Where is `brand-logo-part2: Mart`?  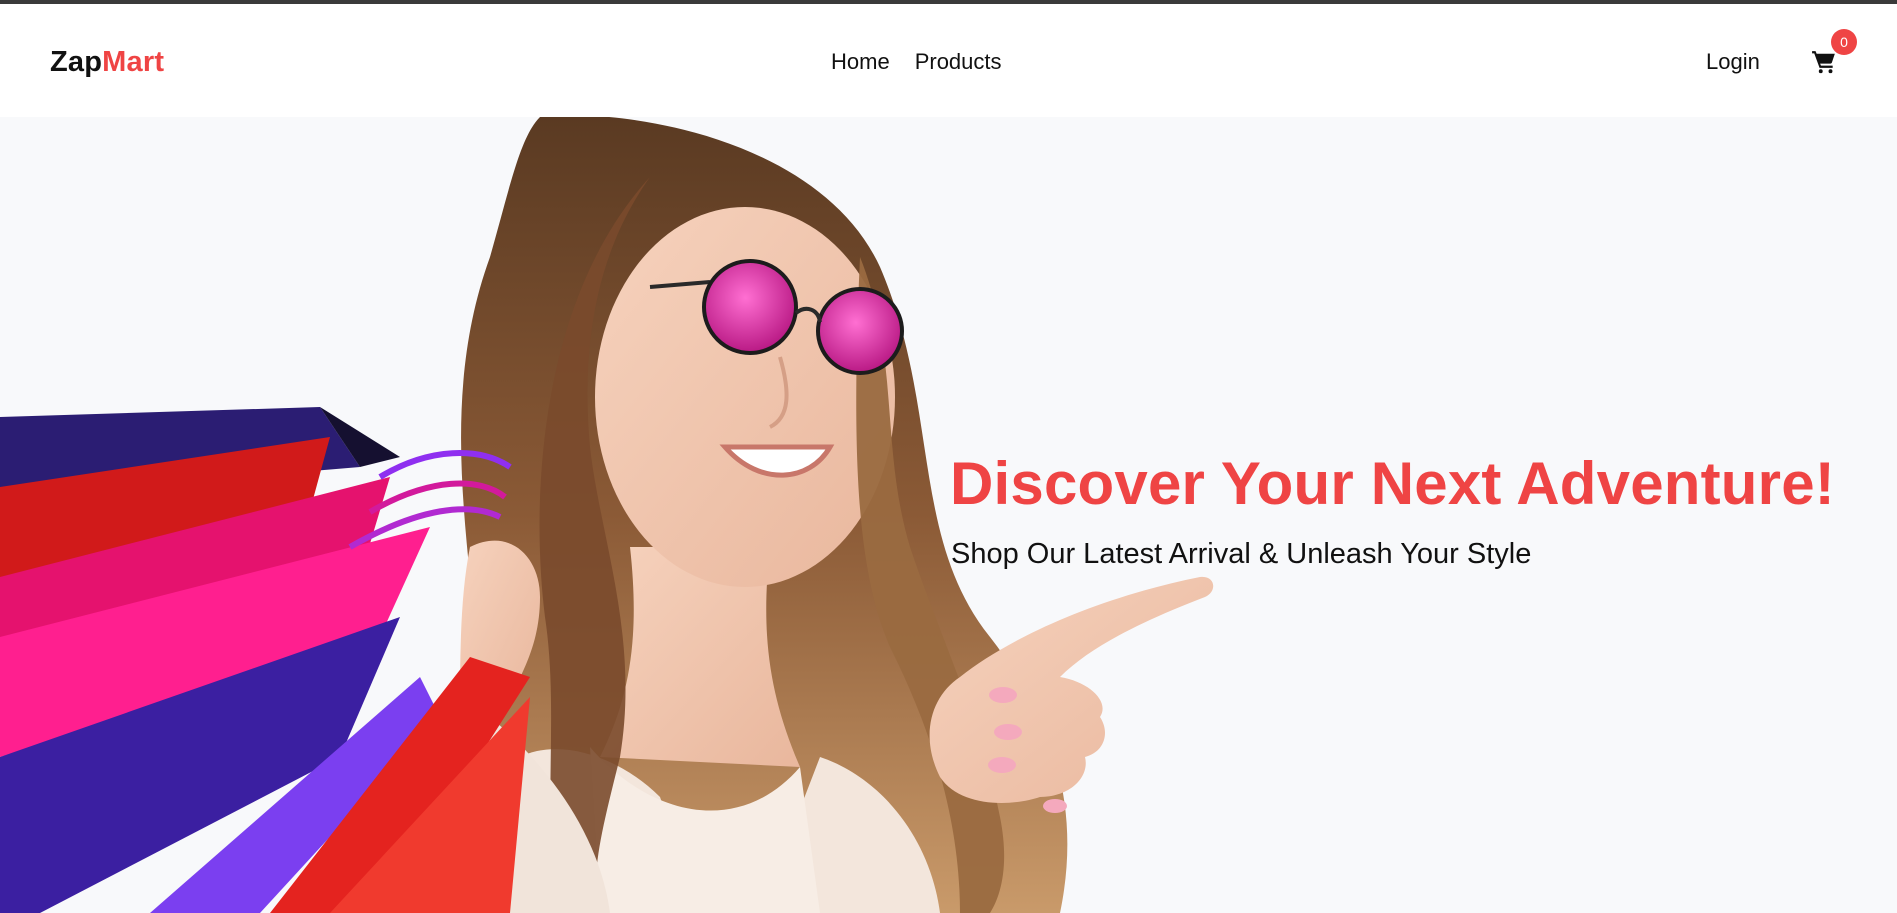
brand-logo-part2: Mart is located at coordinates (133, 62).